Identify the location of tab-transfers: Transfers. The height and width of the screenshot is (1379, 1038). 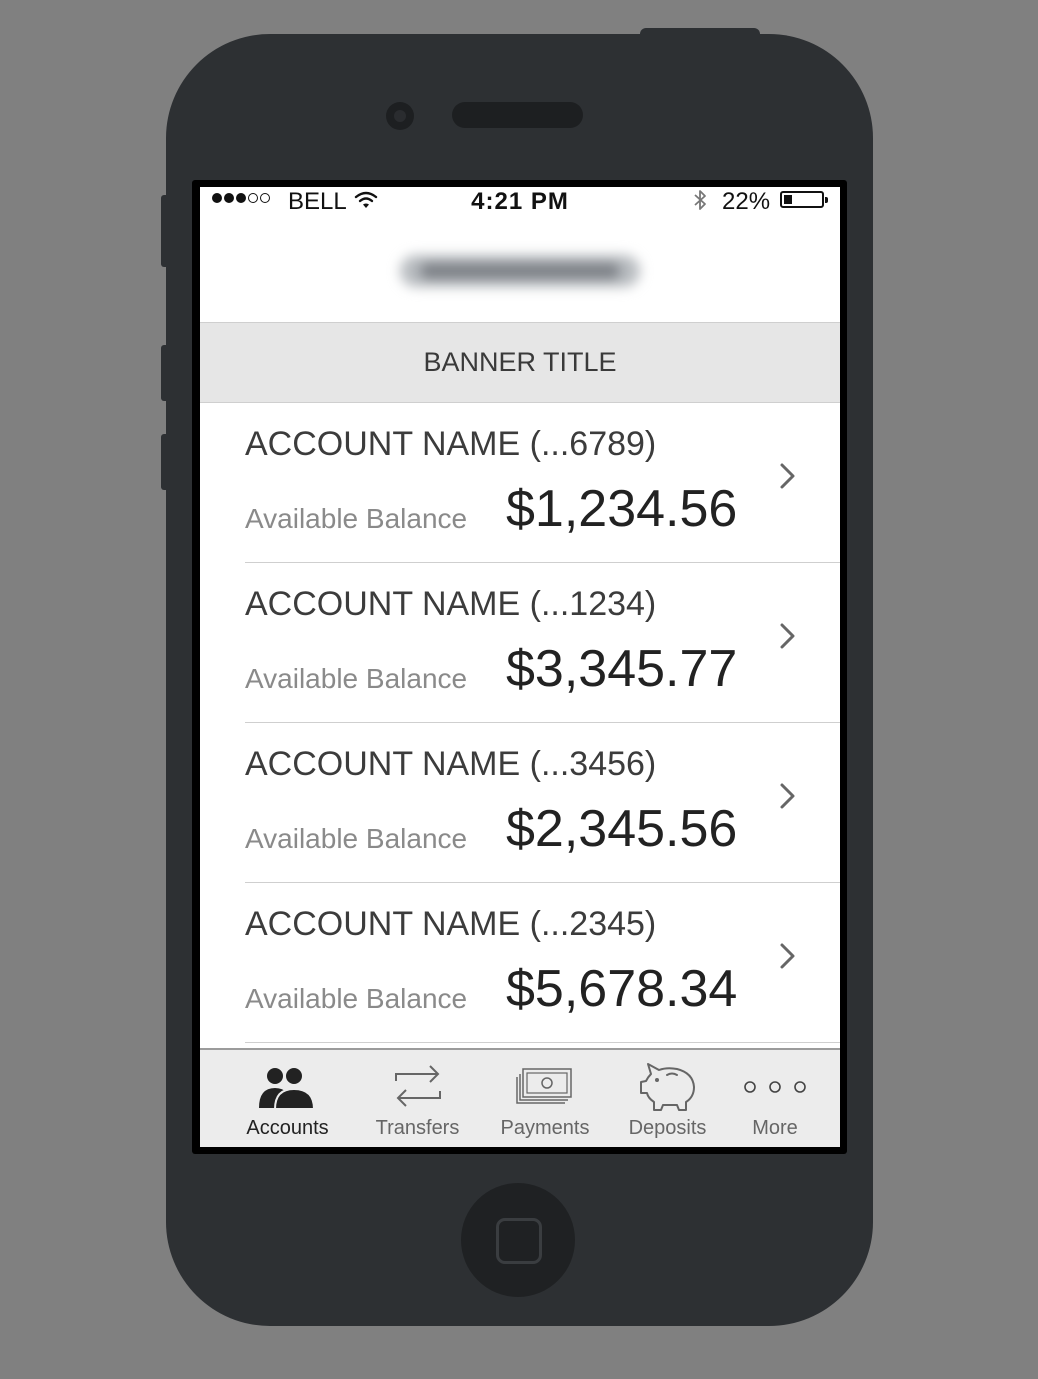
(417, 1098).